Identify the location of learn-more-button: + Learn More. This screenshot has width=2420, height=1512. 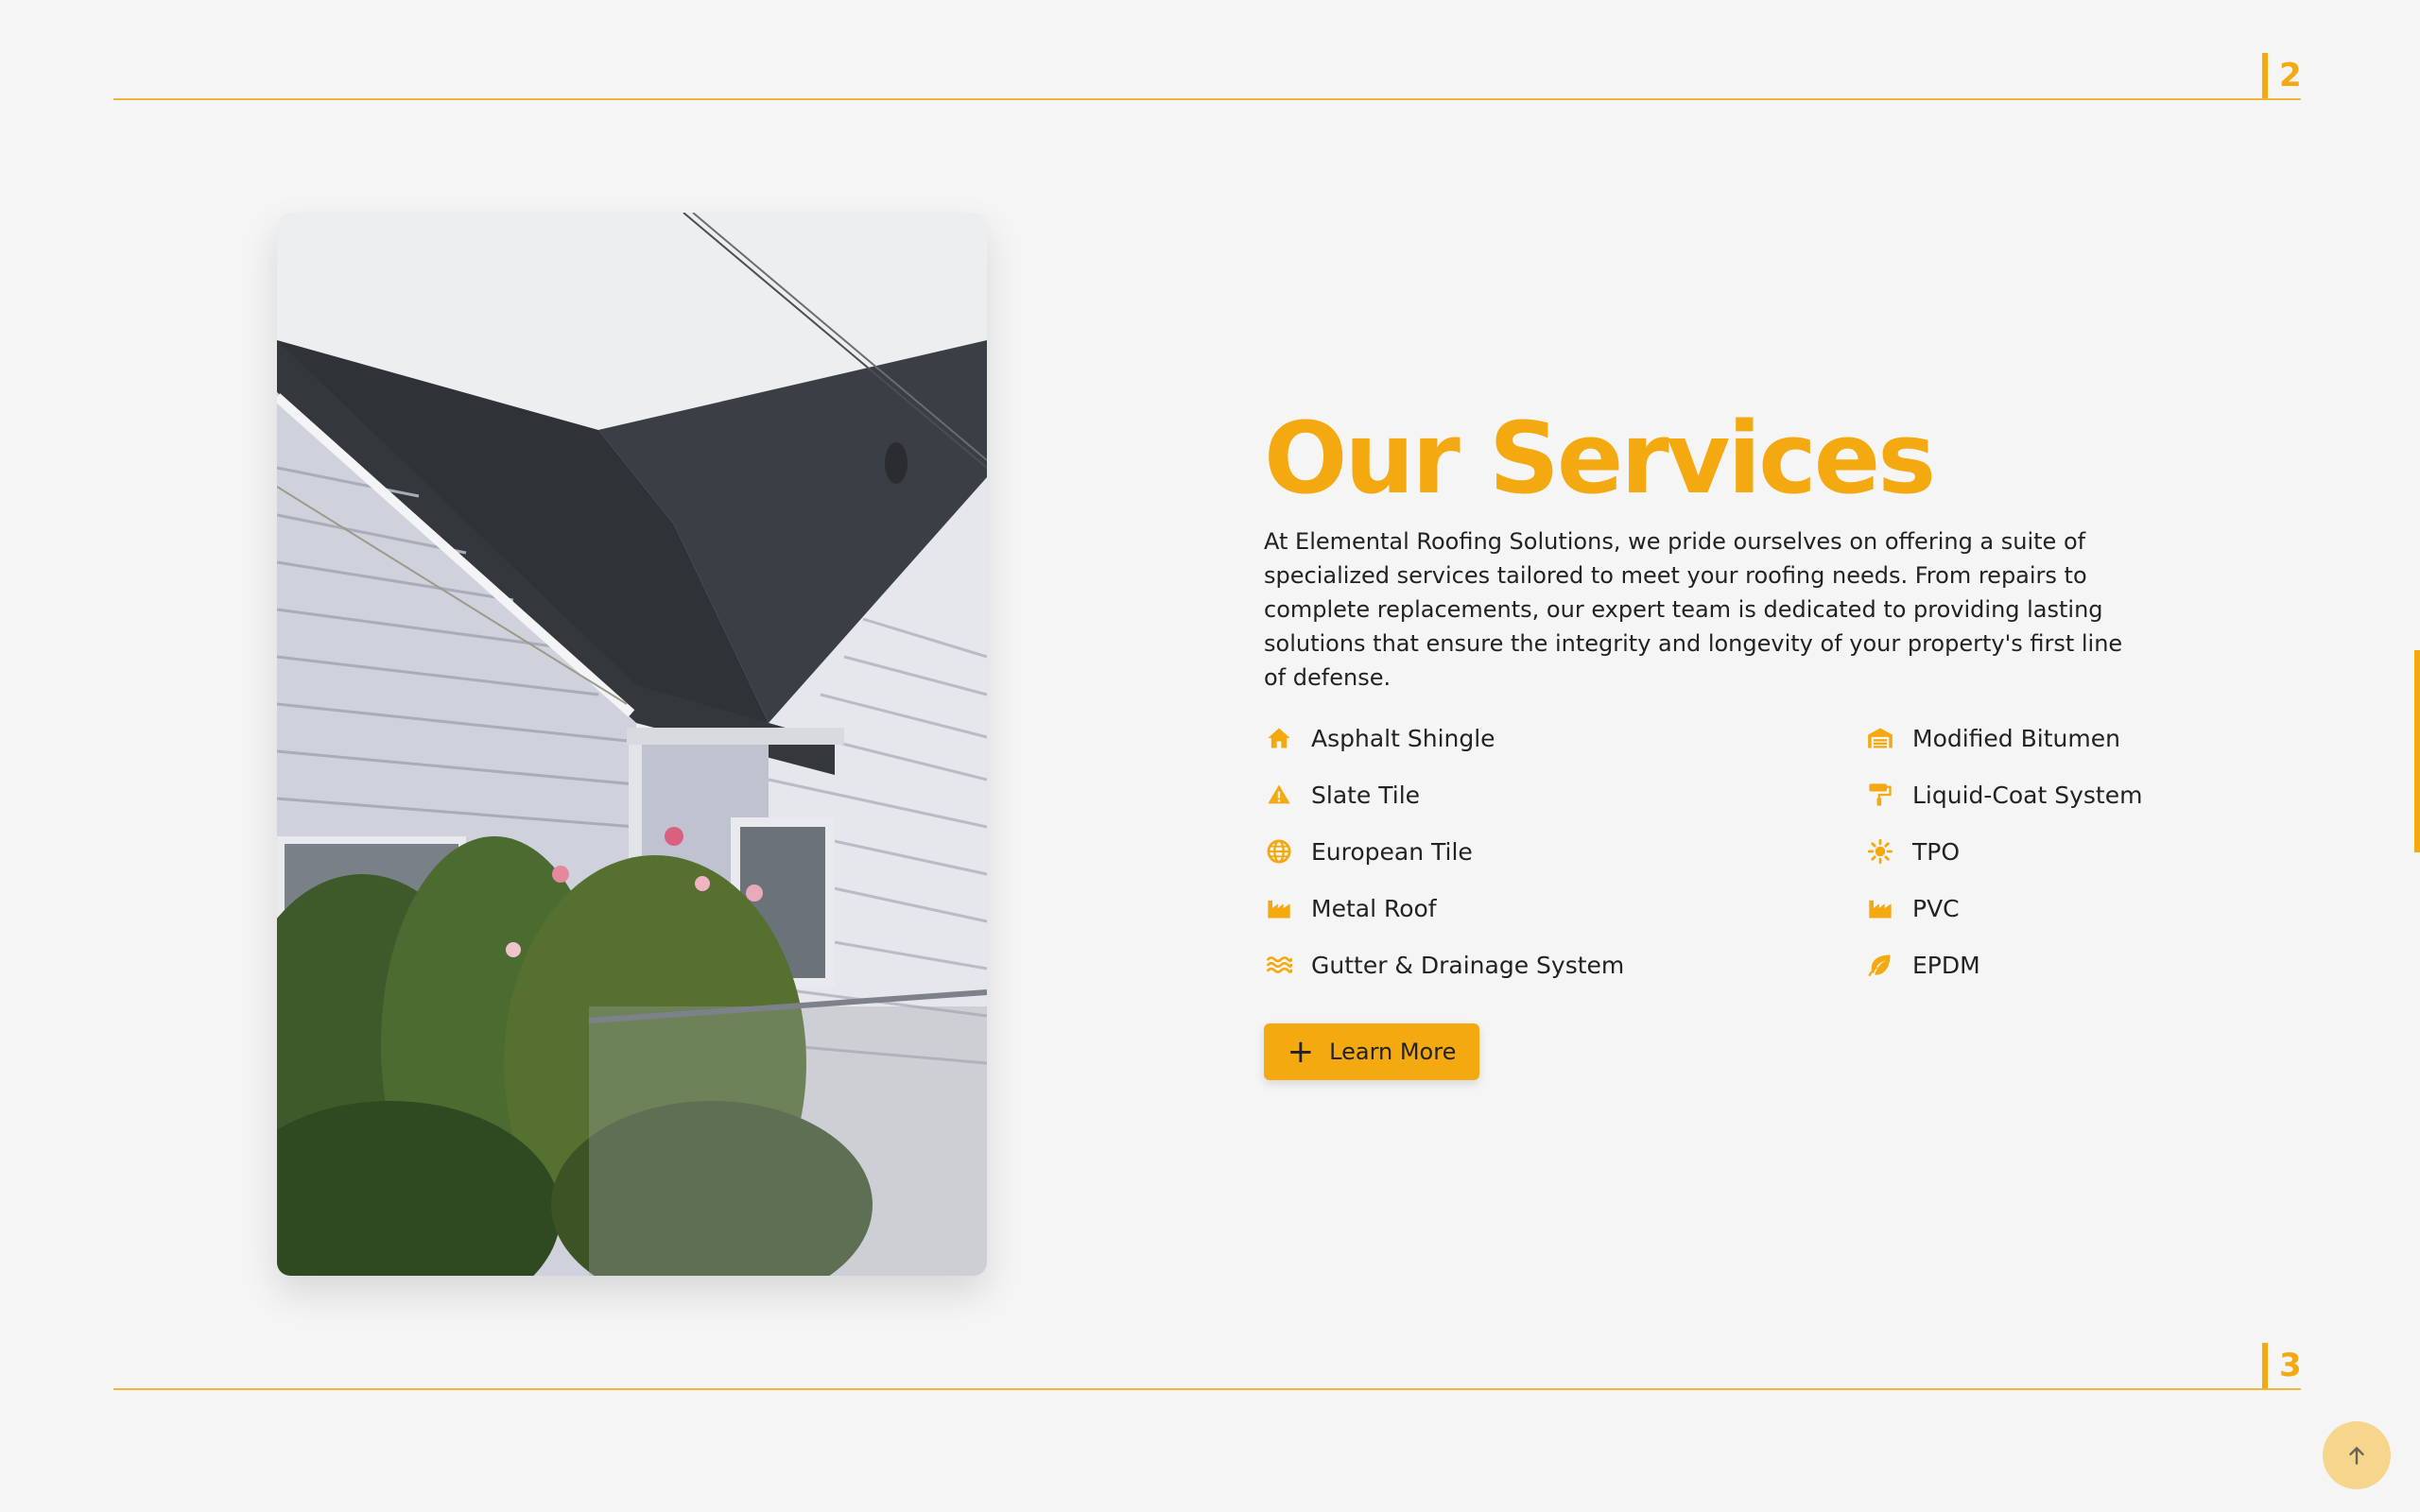
(1371, 1051).